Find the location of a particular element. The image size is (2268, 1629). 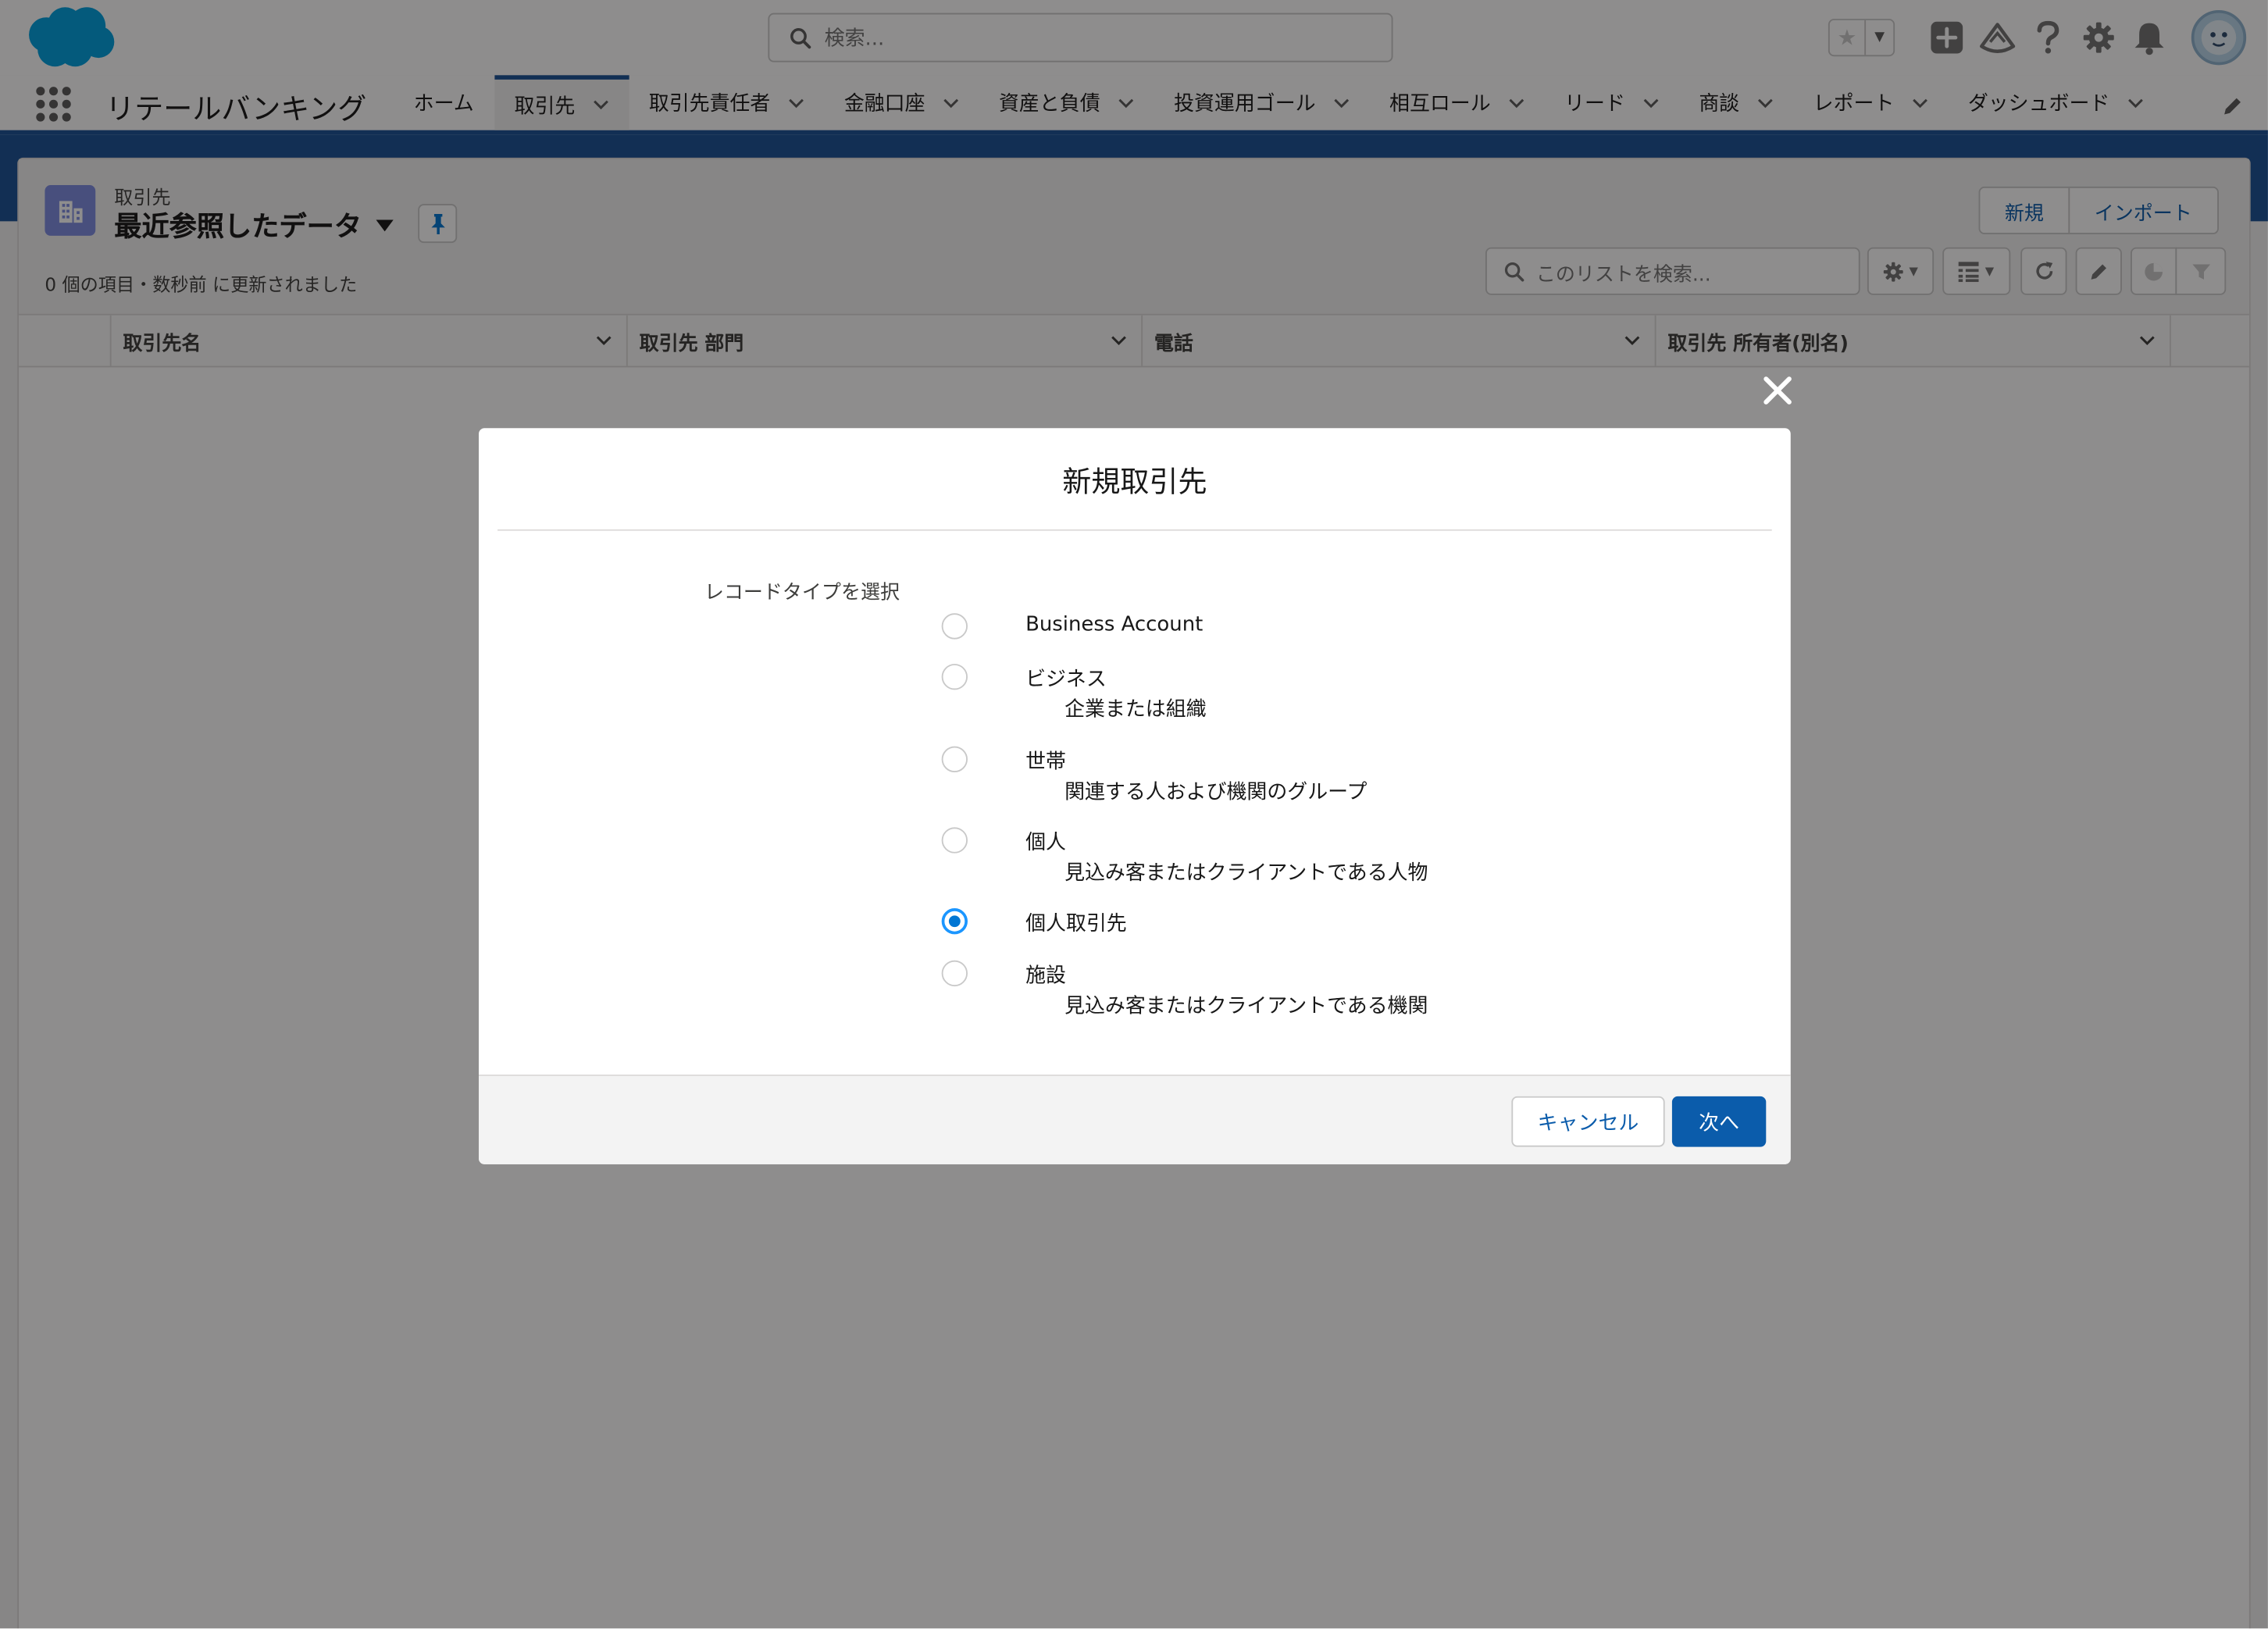

record-type-option-description: 企業または組織 is located at coordinates (1135, 710).